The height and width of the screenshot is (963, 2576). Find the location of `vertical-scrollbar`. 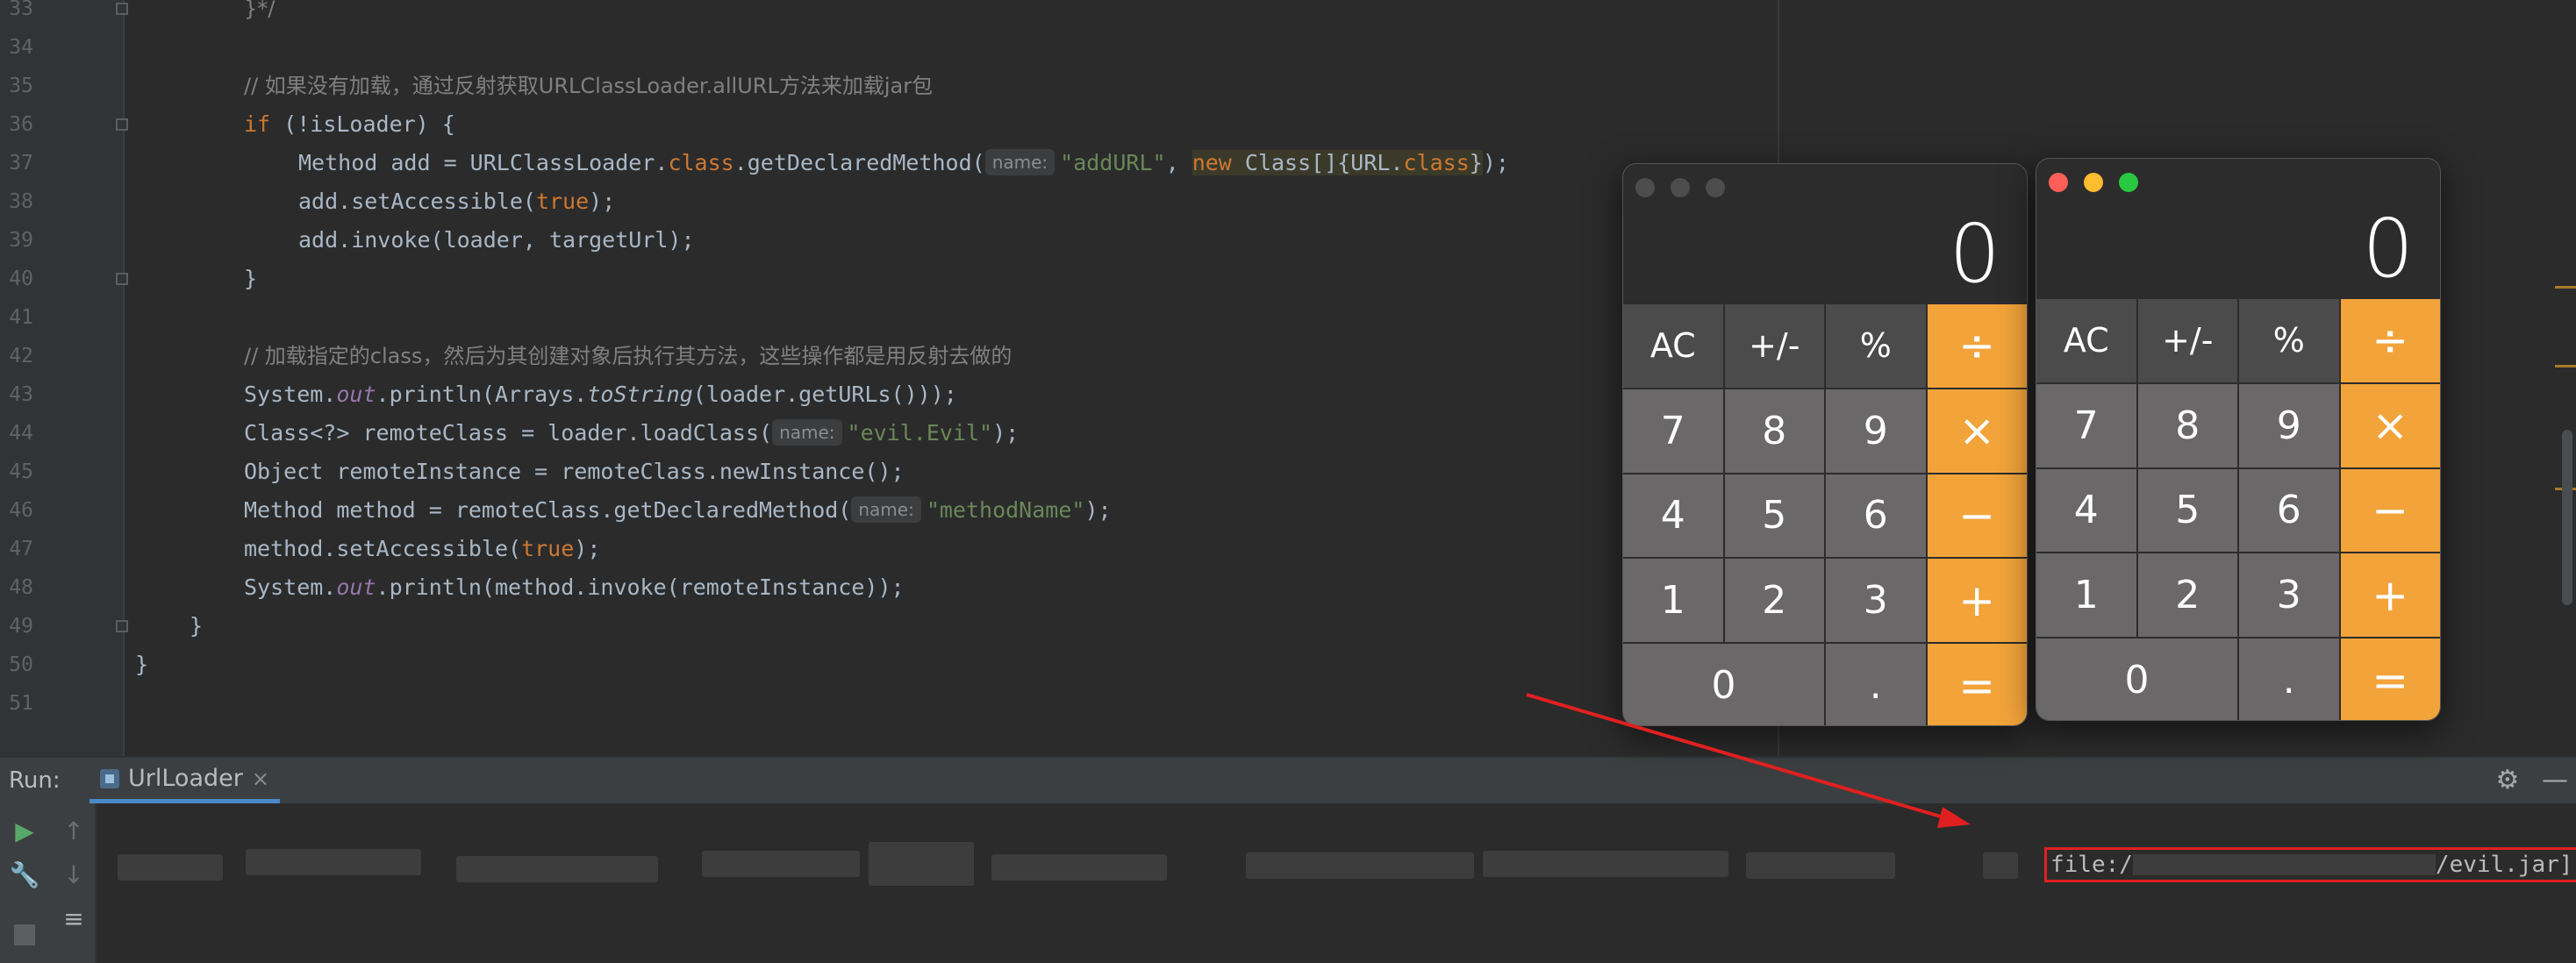

vertical-scrollbar is located at coordinates (2567, 517).